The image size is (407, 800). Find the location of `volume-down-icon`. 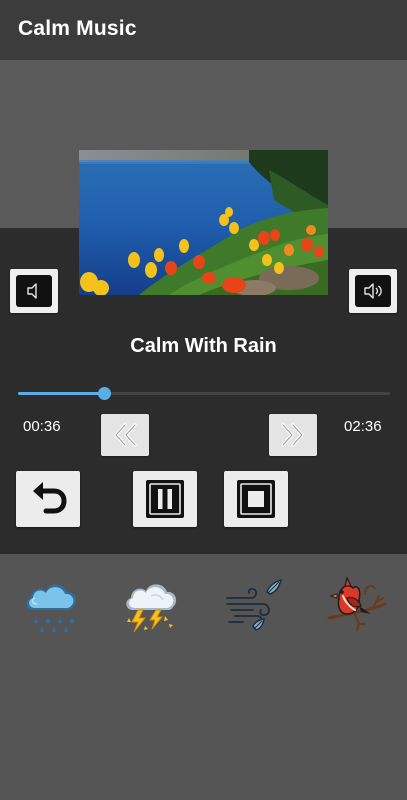

volume-down-icon is located at coordinates (32, 291).